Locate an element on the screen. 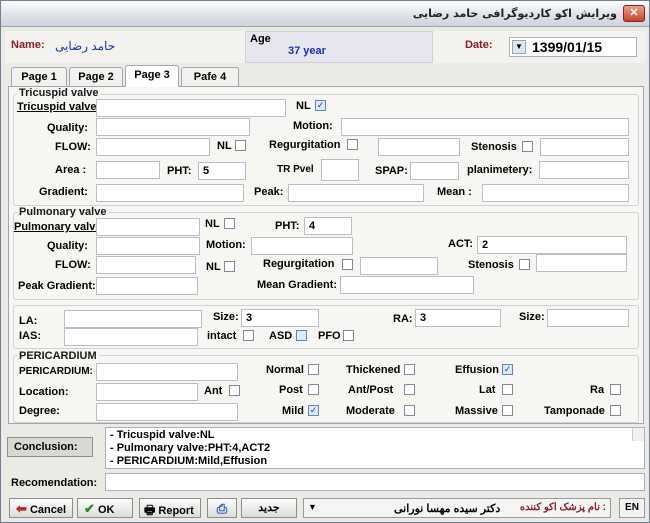  close-button: ✕ is located at coordinates (634, 13).